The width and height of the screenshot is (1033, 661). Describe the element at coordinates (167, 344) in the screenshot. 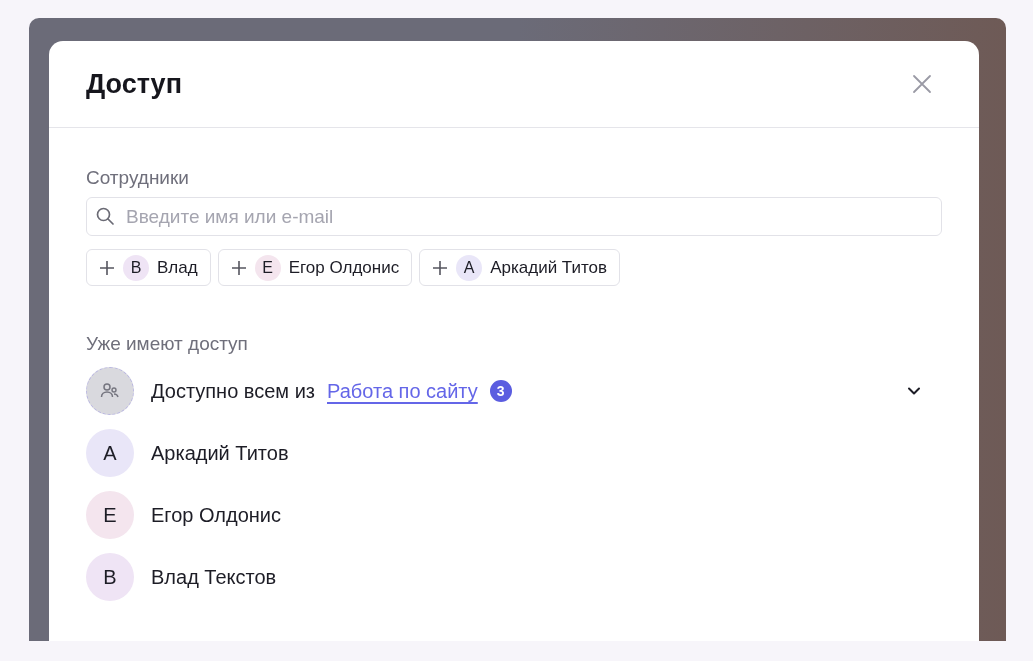

I see `section-label: Уже имеют доступ` at that location.